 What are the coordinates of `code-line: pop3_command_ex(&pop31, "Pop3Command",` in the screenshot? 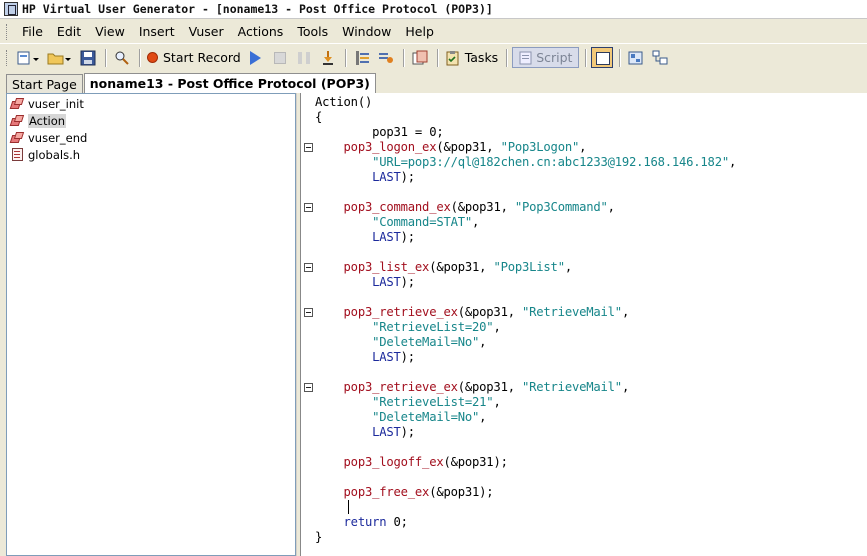 It's located at (465, 207).